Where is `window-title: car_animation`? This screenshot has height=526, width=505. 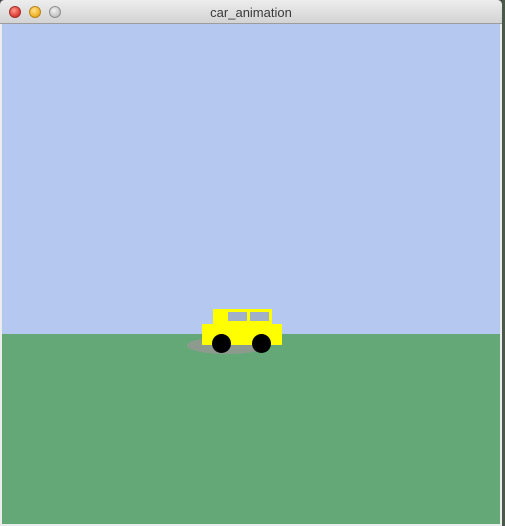 window-title: car_animation is located at coordinates (251, 12).